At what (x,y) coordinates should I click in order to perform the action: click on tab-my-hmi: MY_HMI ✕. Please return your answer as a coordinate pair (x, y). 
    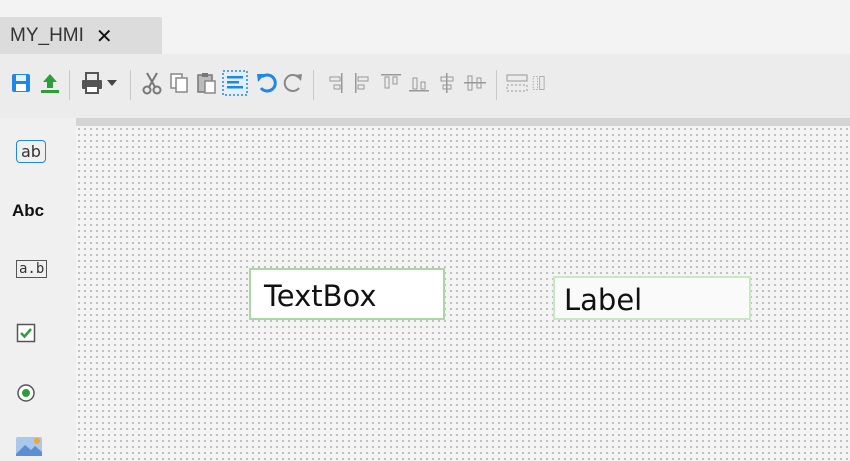
    Looking at the image, I should click on (81, 35).